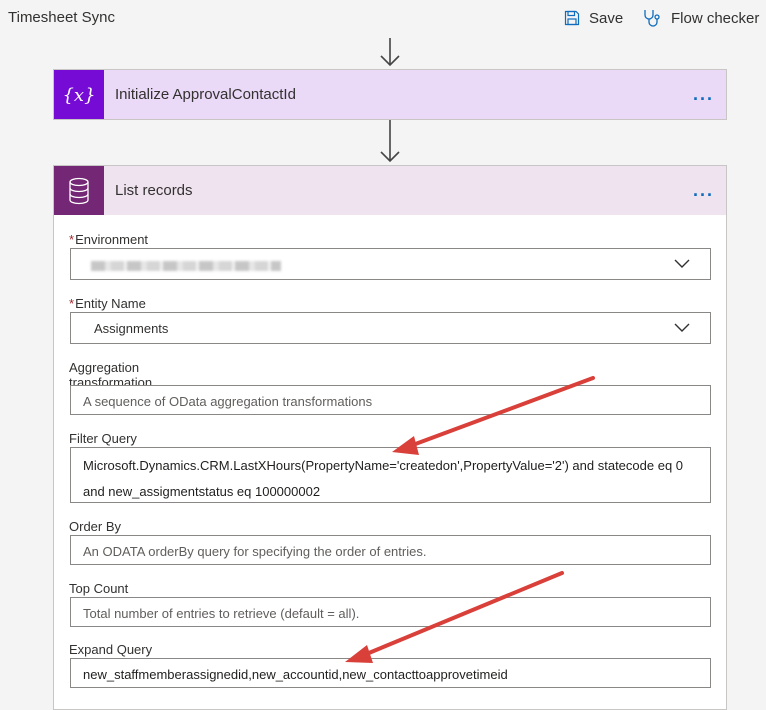 Image resolution: width=766 pixels, height=710 pixels. I want to click on environment-label: *Environment, so click(108, 239).